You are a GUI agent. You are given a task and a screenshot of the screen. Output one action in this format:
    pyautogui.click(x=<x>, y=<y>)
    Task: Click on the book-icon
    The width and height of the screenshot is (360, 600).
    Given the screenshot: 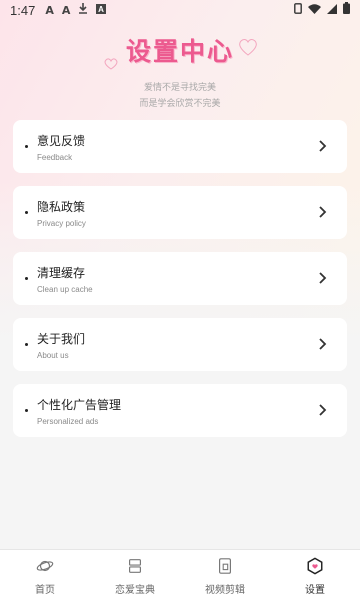 What is the action you would take?
    pyautogui.click(x=135, y=566)
    